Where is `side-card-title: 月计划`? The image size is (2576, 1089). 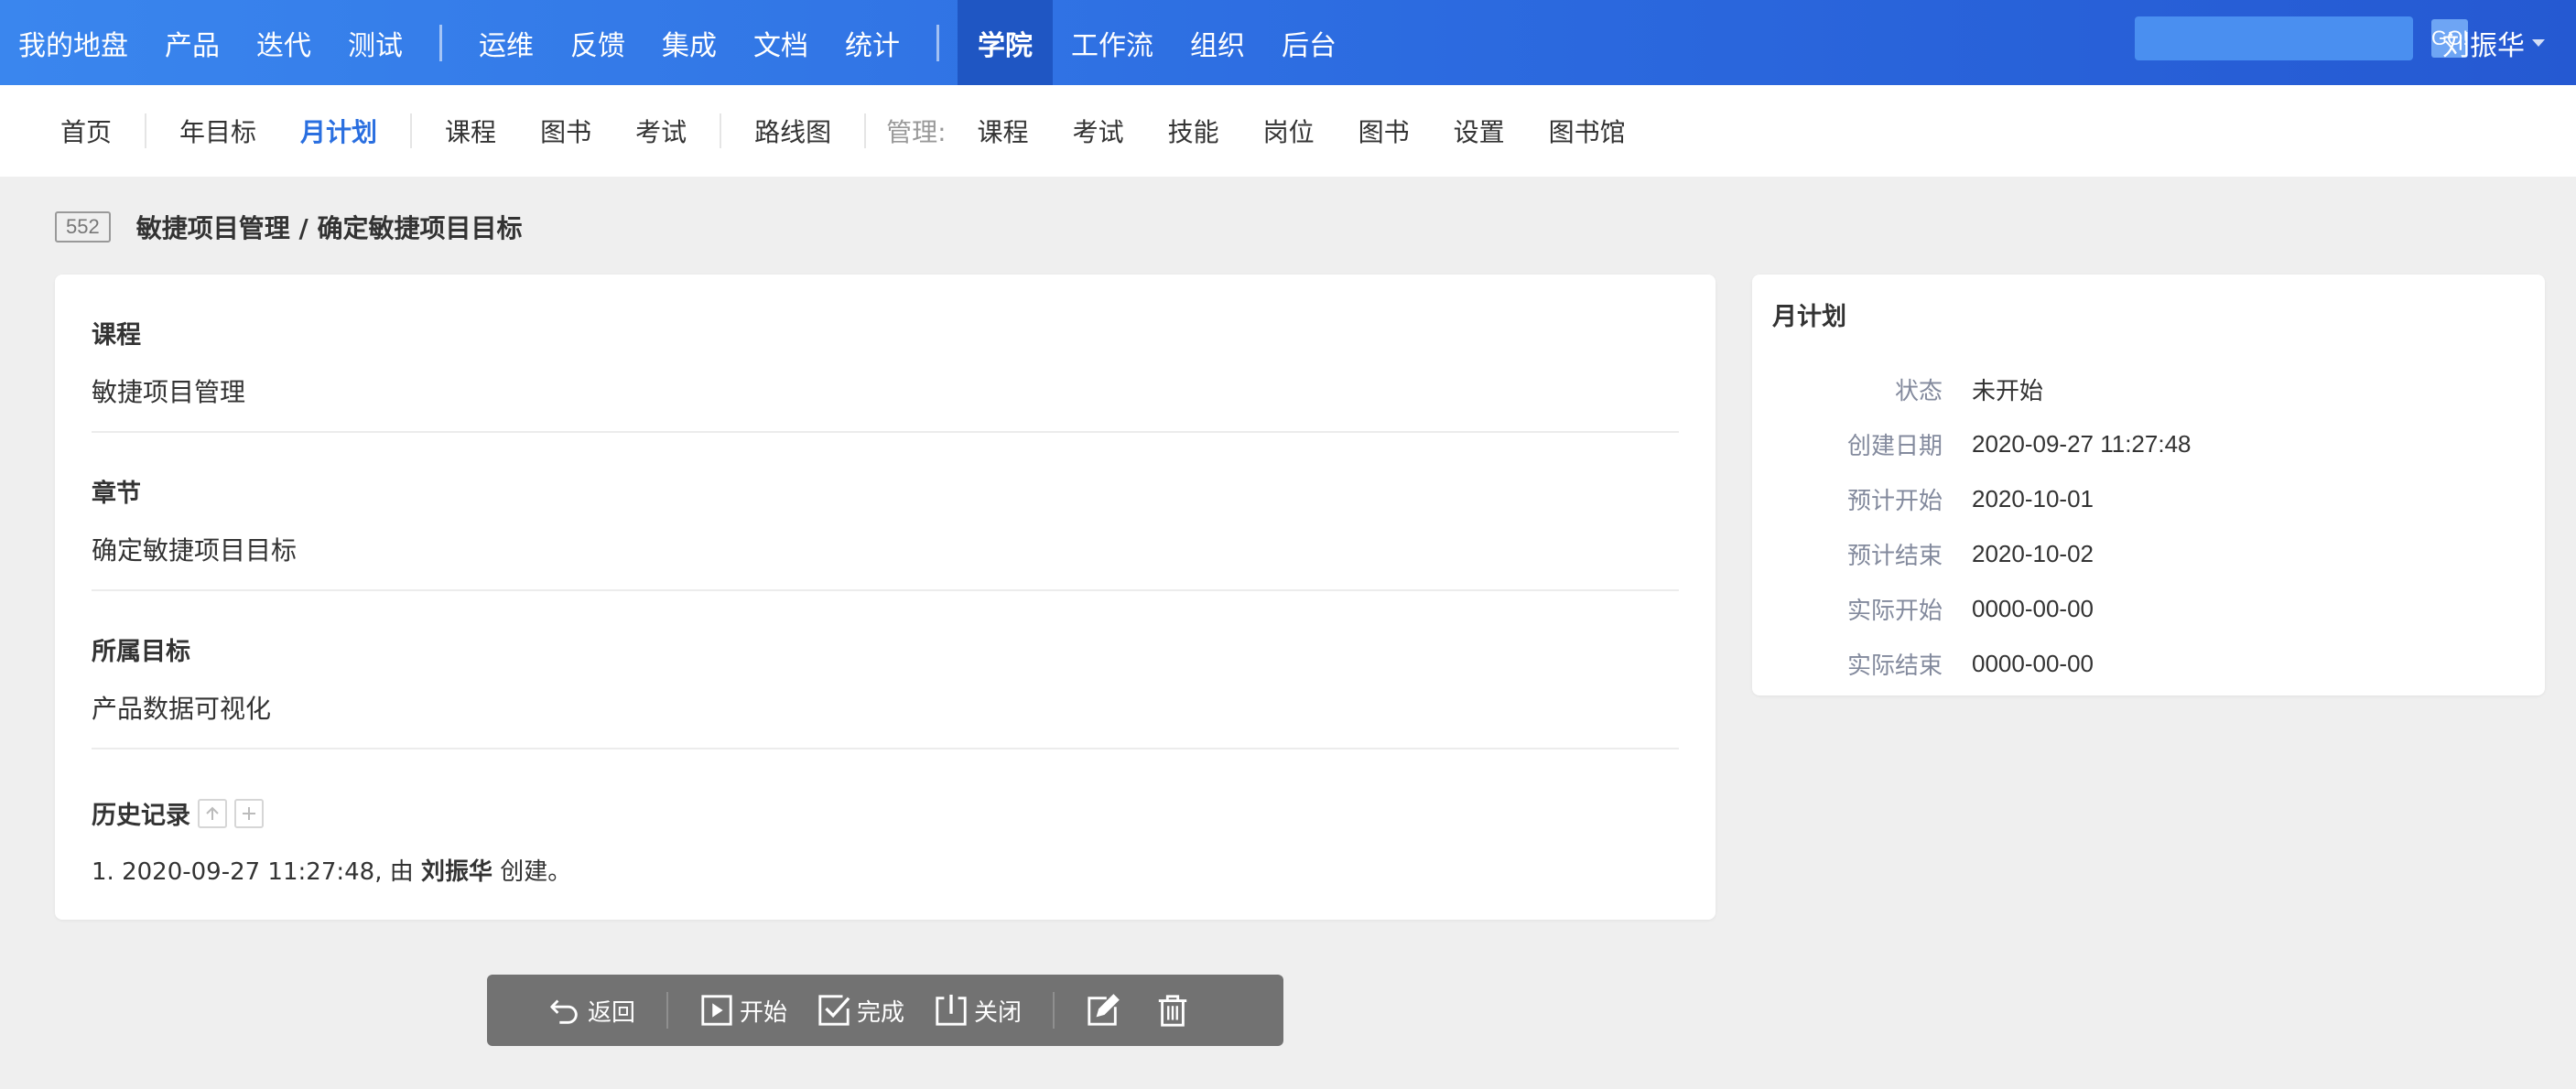 side-card-title: 月计划 is located at coordinates (1809, 317).